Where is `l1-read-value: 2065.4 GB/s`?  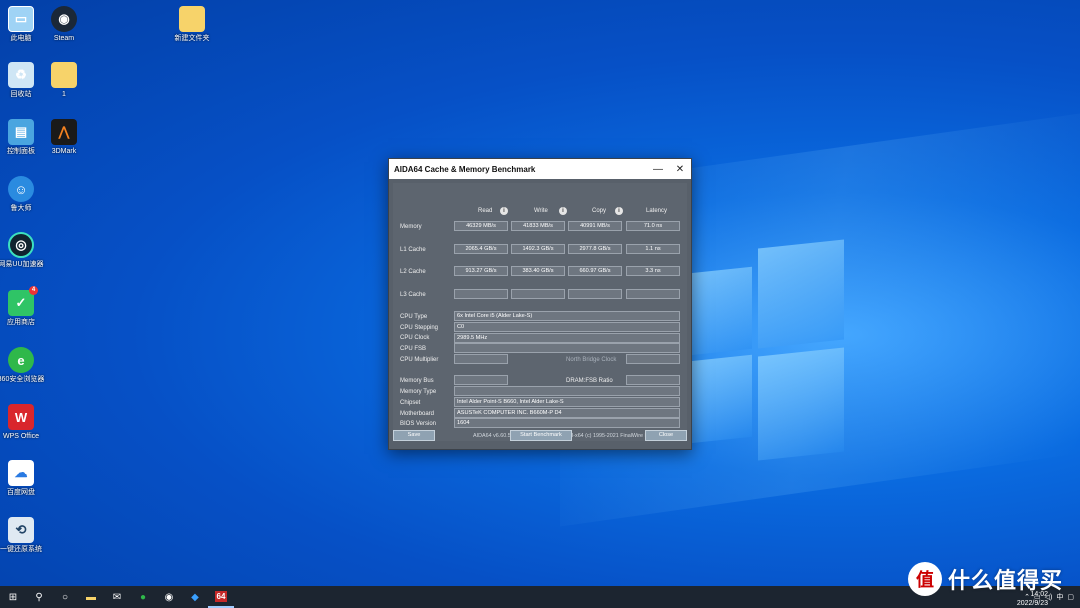 l1-read-value: 2065.4 GB/s is located at coordinates (481, 249).